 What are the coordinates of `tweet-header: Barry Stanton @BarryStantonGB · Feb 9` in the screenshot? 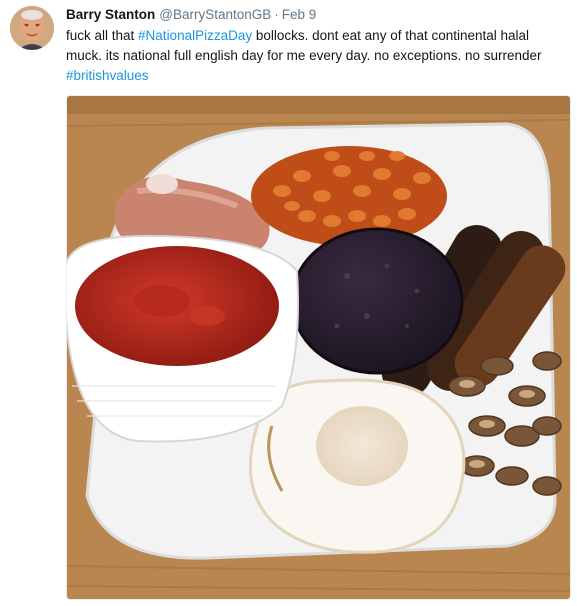 It's located at (191, 15).